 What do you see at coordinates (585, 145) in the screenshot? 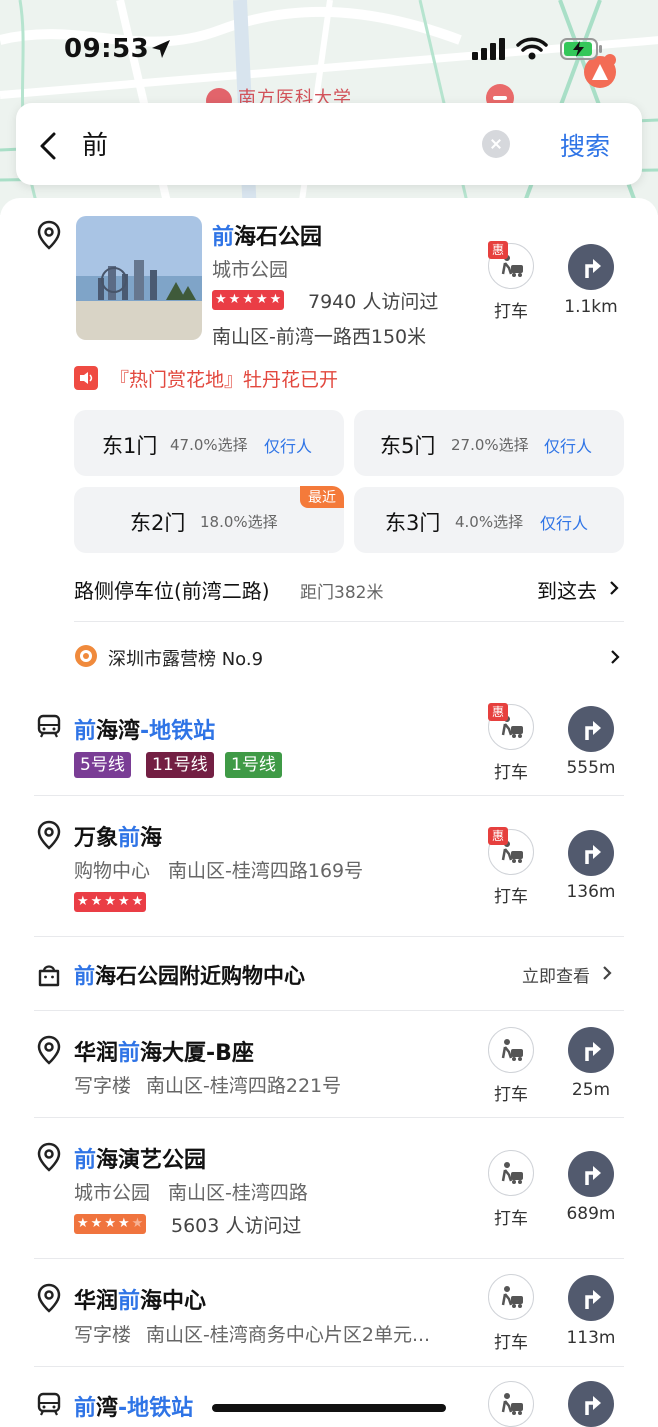
I see `search-button: 搜索` at bounding box center [585, 145].